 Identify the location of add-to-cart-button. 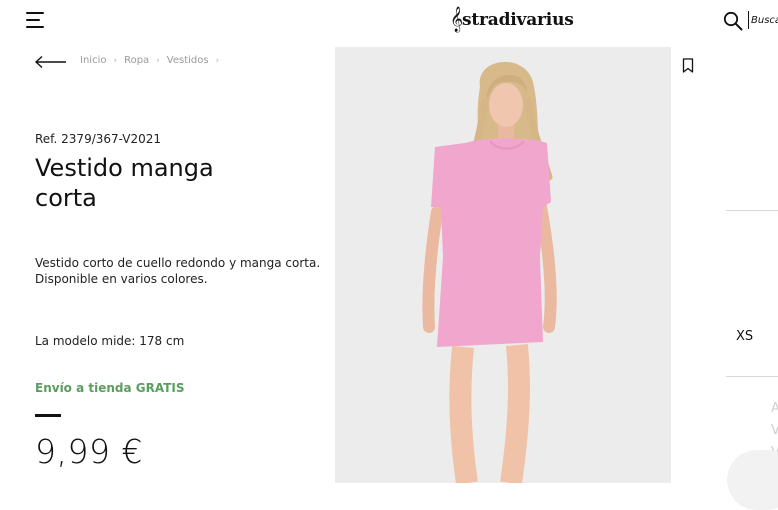
(752, 480).